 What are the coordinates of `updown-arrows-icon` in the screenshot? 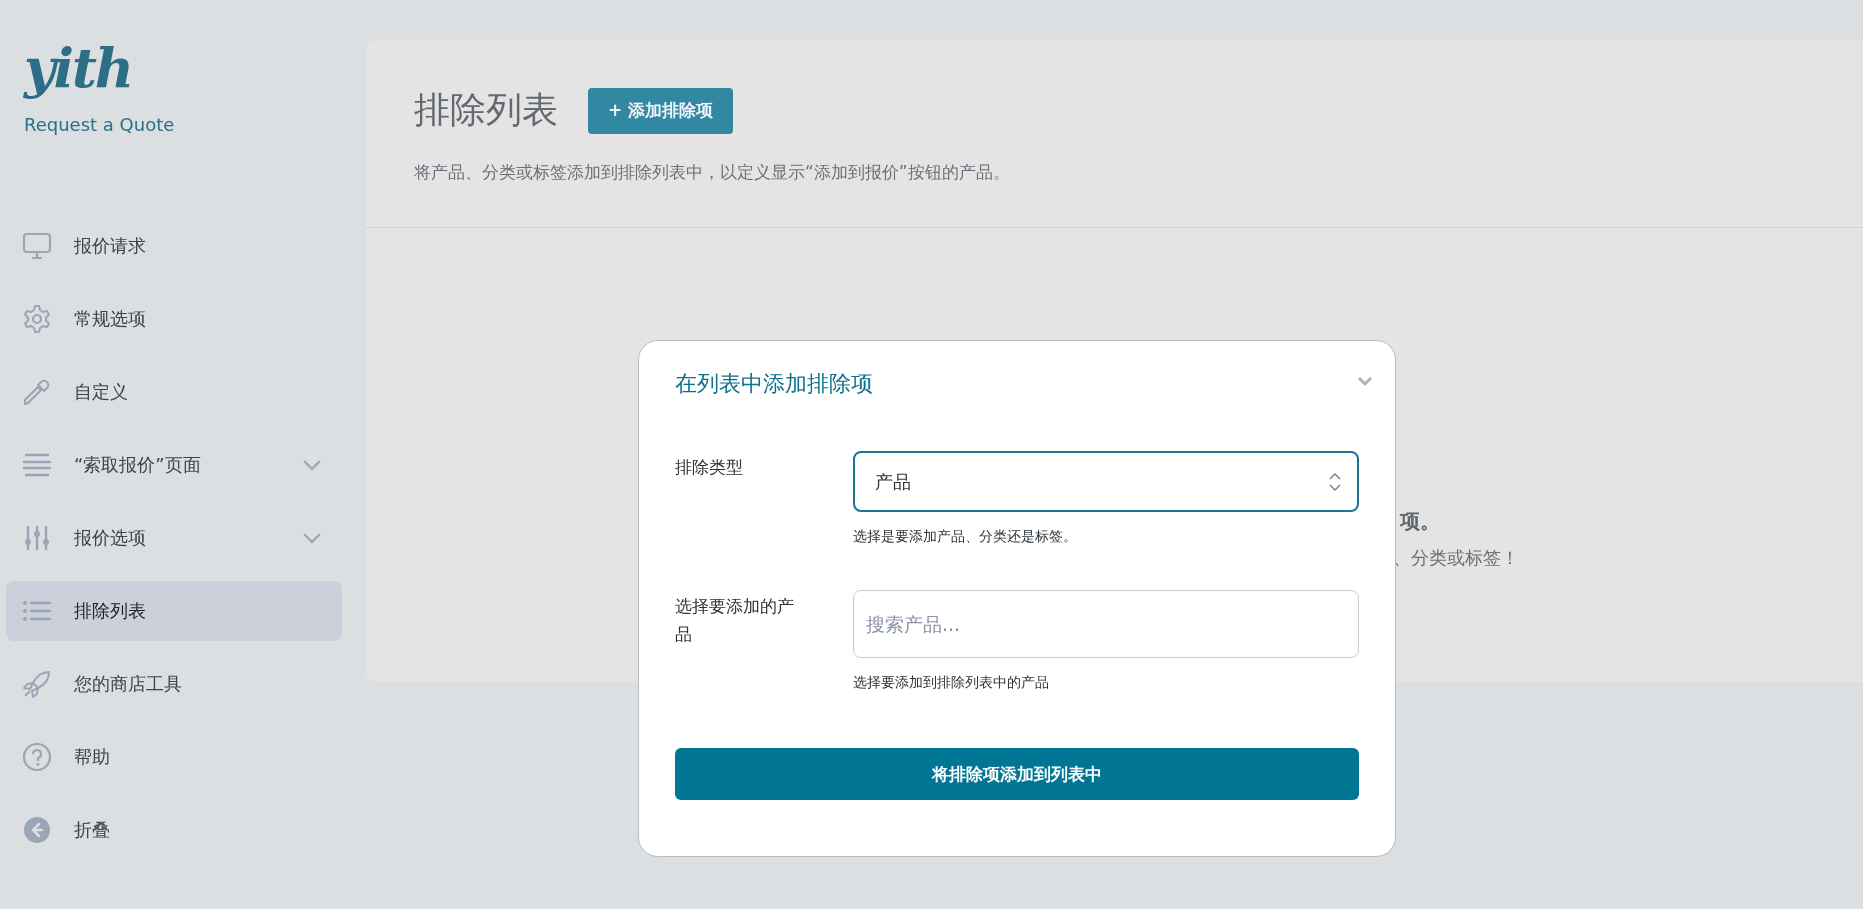 It's located at (1335, 481).